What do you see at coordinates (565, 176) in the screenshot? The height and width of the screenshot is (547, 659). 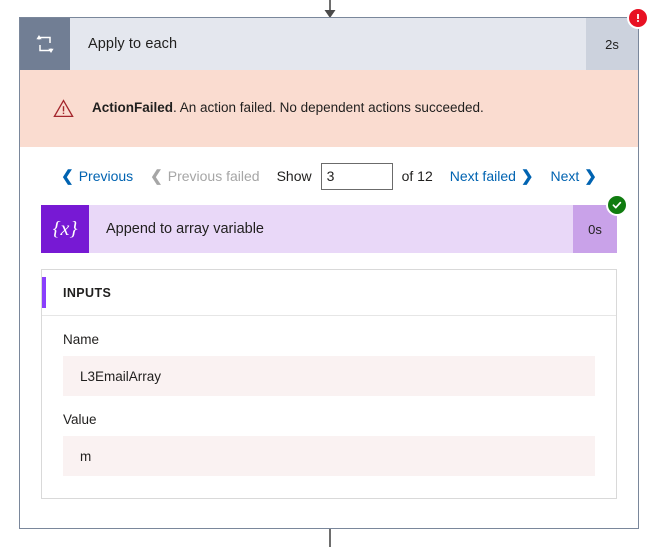 I see `next-label: Next` at bounding box center [565, 176].